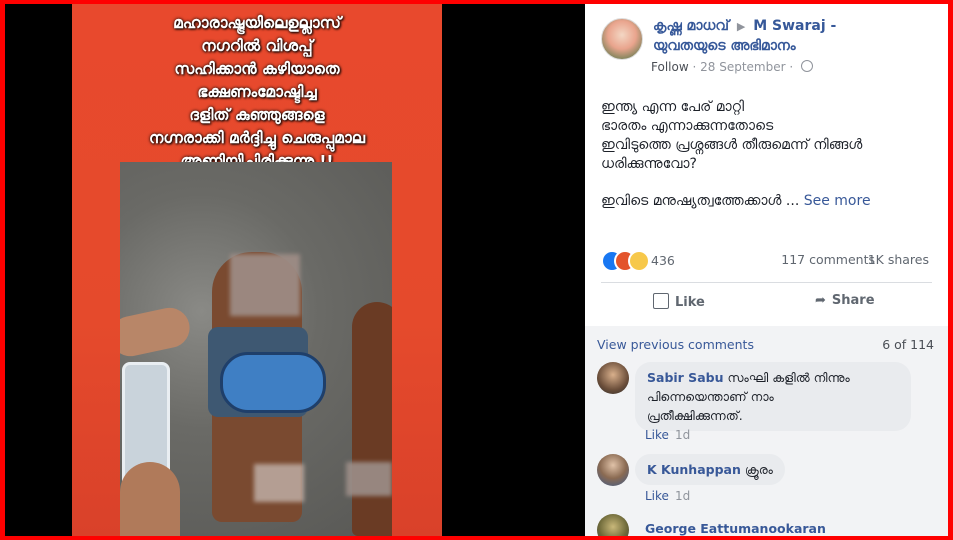 The width and height of the screenshot is (953, 540). I want to click on view-previous-comments-link: View previous comments, so click(675, 344).